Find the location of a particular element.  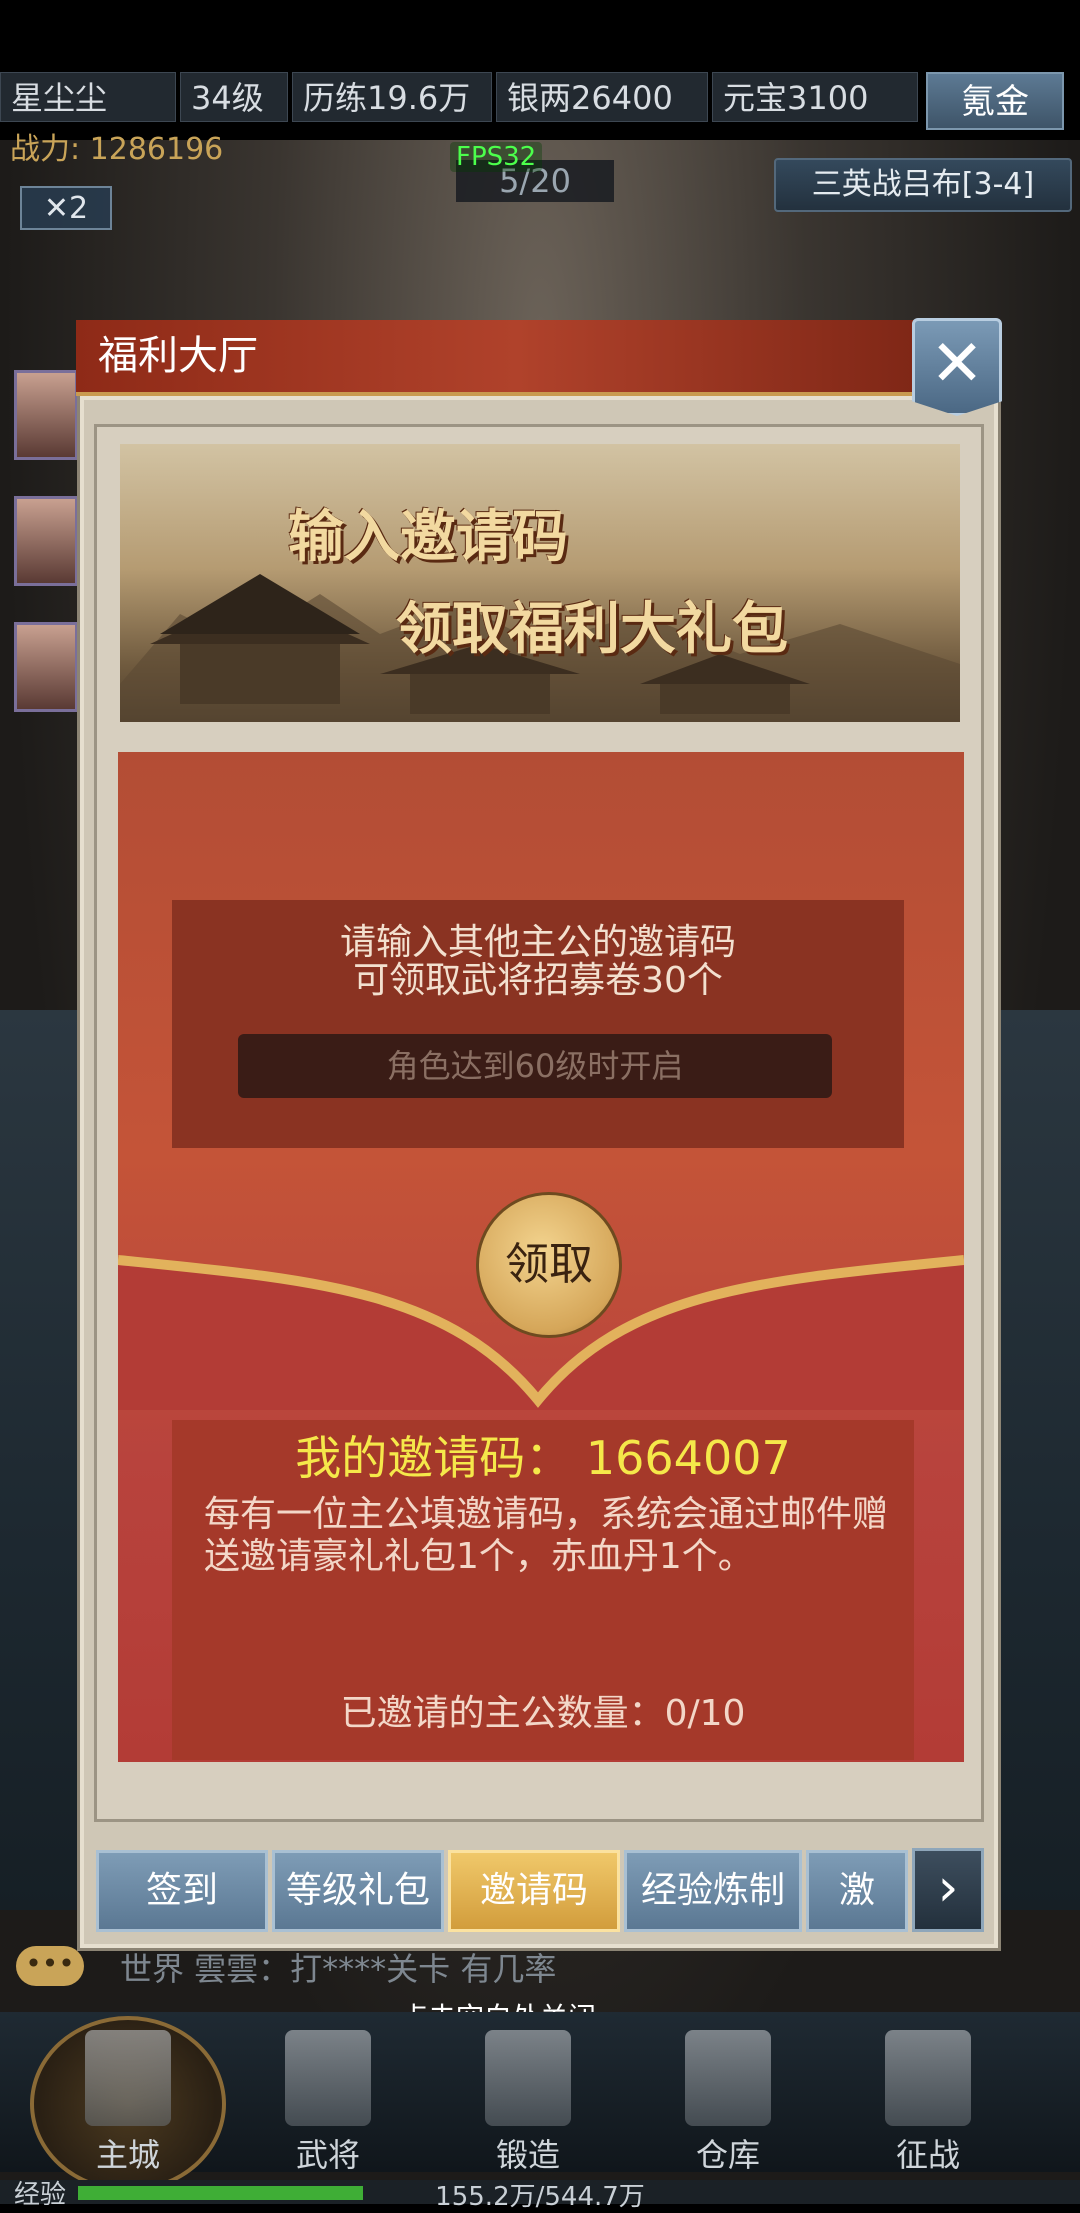

nav-home-label: 主城 is located at coordinates (127, 2155).